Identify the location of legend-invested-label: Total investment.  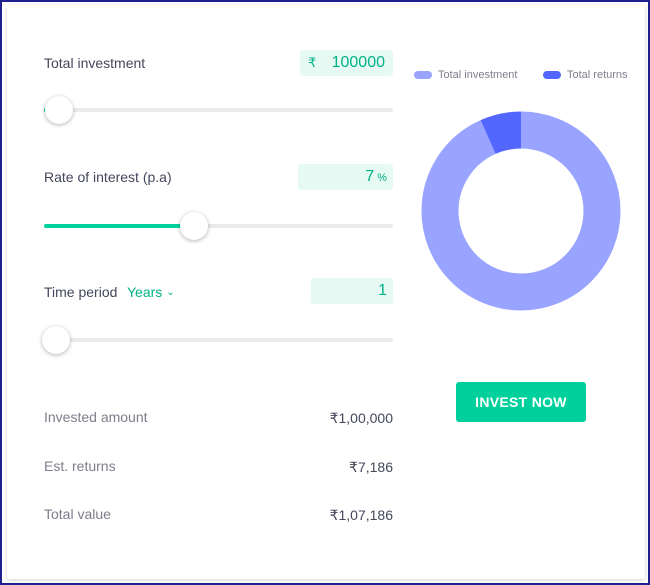
(478, 75).